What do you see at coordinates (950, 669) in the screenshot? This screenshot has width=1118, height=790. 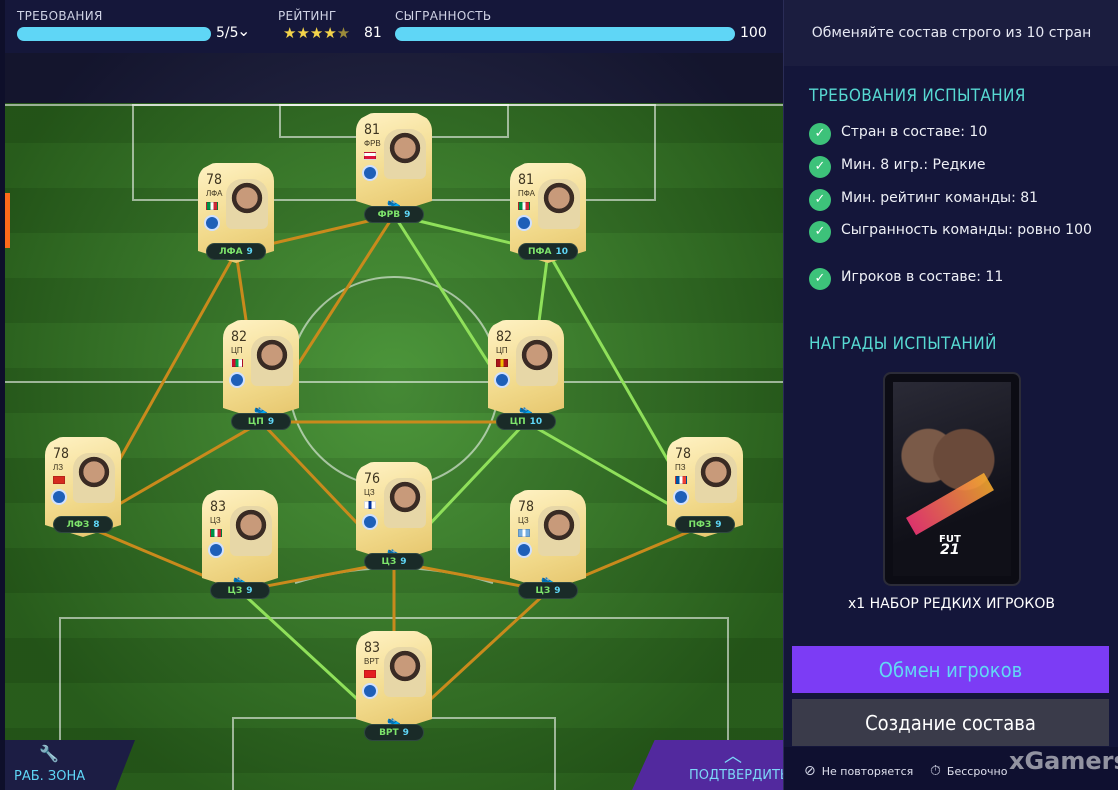 I see `swap-players-button: Обмен игроков` at bounding box center [950, 669].